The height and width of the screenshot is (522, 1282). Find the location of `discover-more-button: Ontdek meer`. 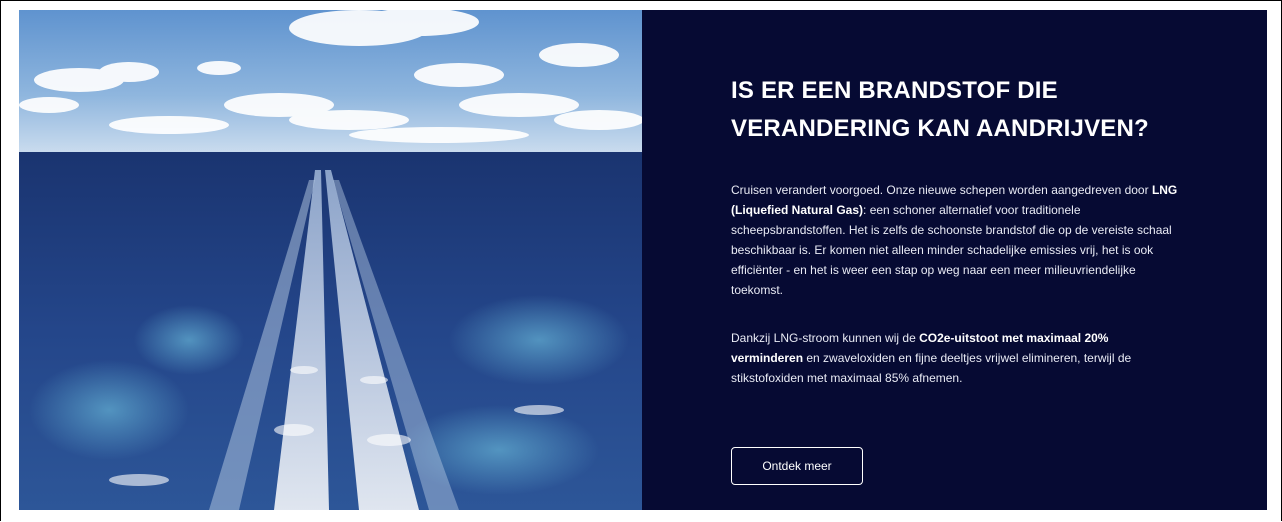

discover-more-button: Ontdek meer is located at coordinates (797, 466).